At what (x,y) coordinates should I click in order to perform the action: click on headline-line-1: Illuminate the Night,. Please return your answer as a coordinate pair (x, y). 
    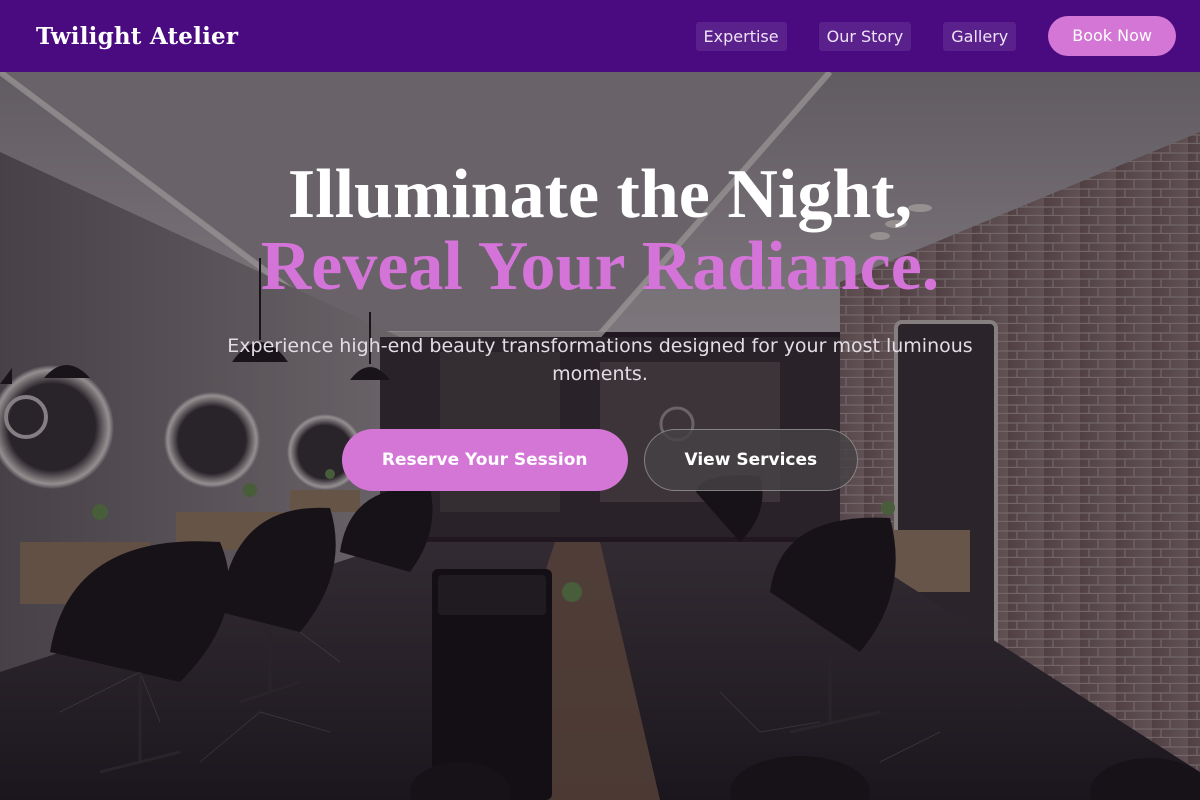
    Looking at the image, I should click on (600, 194).